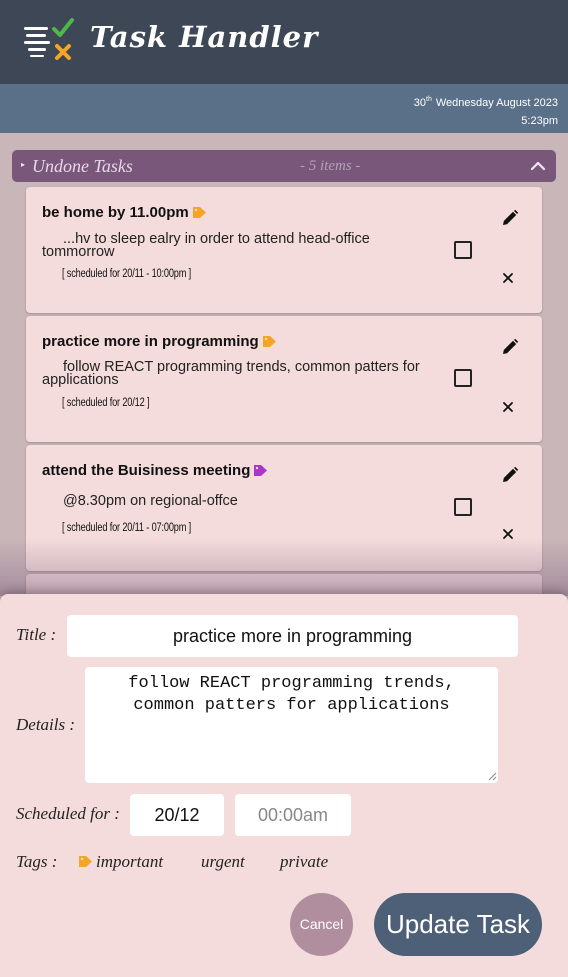 This screenshot has height=977, width=568. Describe the element at coordinates (420, 103) in the screenshot. I see `date-day: 30` at that location.